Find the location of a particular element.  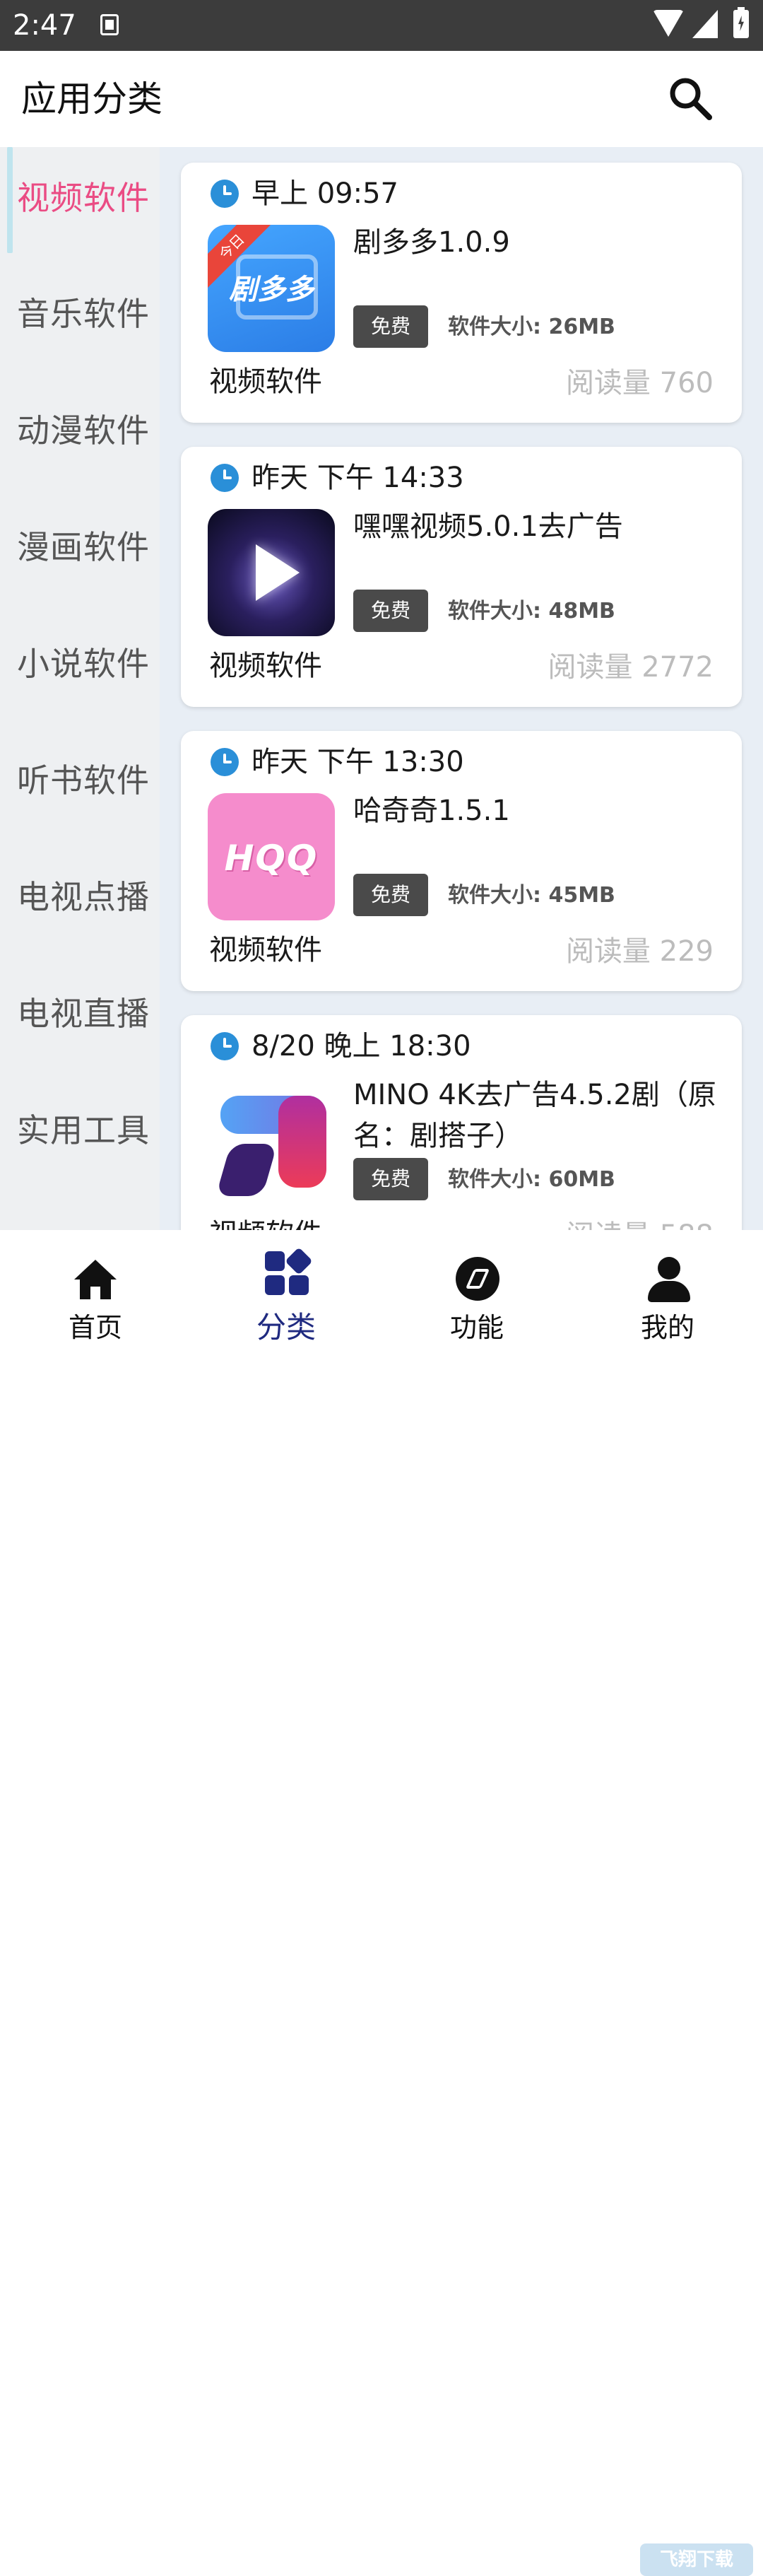

nav-profile: 我的 is located at coordinates (667, 1294).